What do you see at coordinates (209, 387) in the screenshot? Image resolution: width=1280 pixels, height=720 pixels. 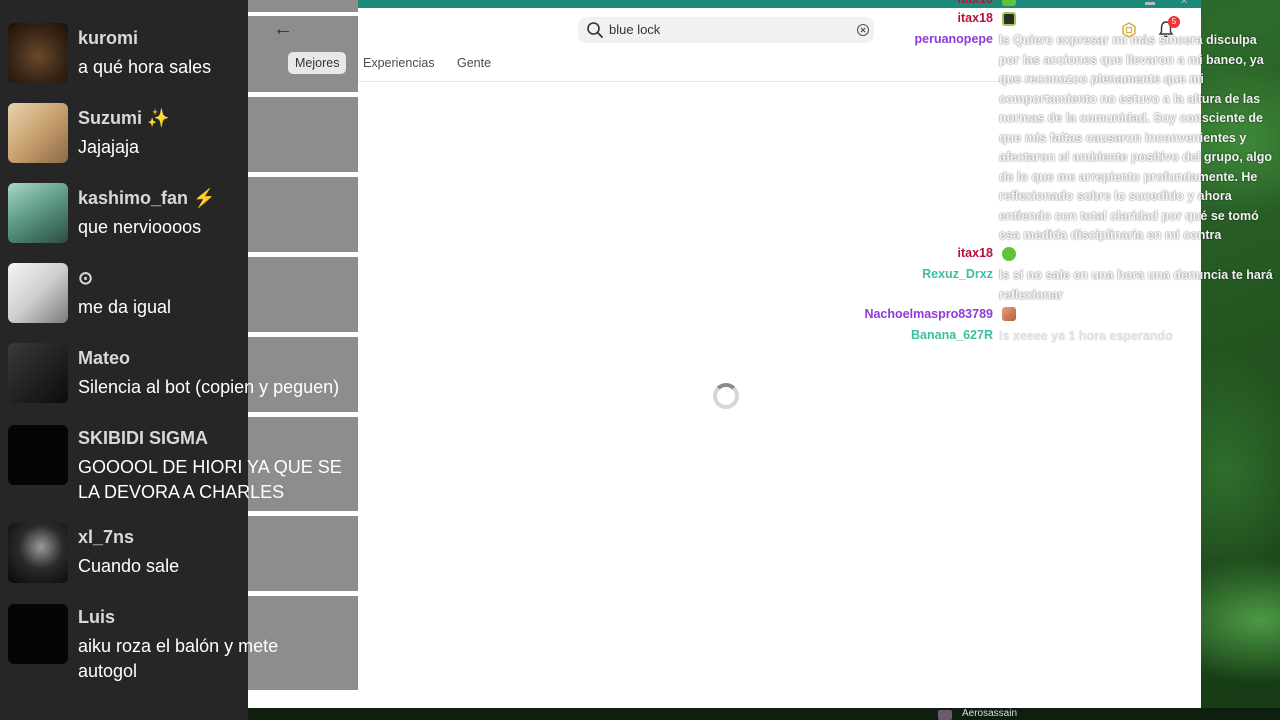 I see `chat-text: Silencia al bot (copien y peguen)` at bounding box center [209, 387].